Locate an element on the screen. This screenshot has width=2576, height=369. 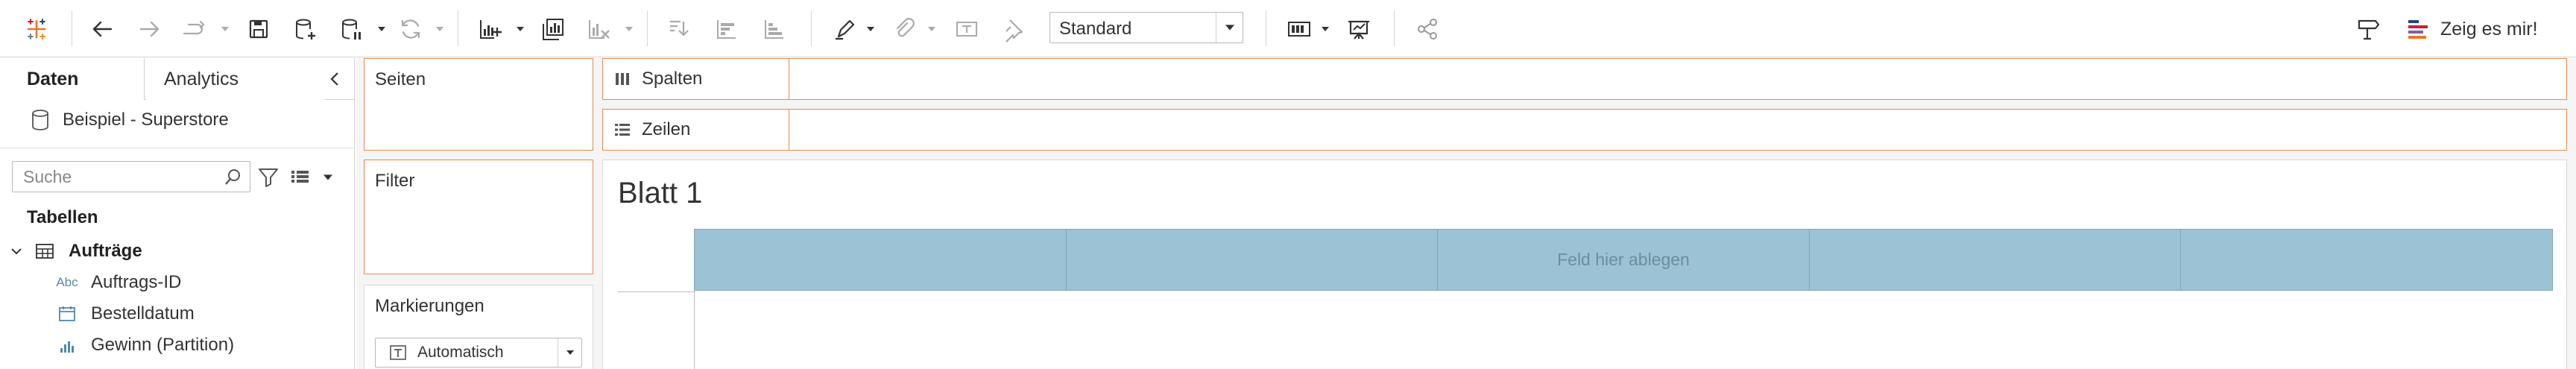
columns-shelf-label: Spalten is located at coordinates (696, 79).